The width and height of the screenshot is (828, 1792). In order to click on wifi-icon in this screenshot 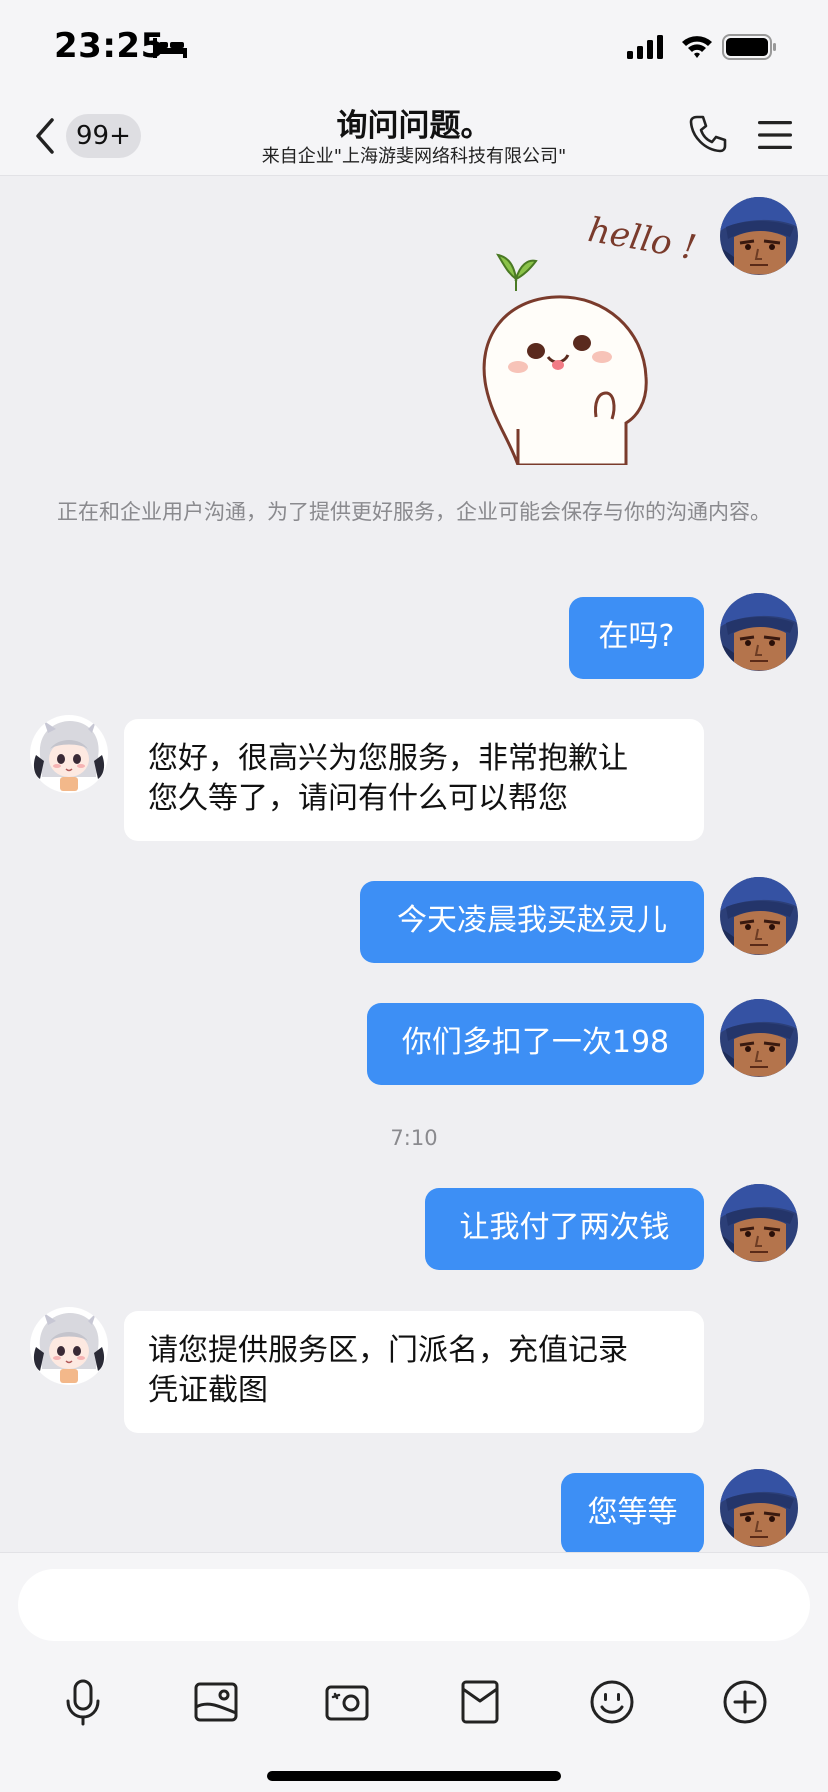, I will do `click(697, 47)`.